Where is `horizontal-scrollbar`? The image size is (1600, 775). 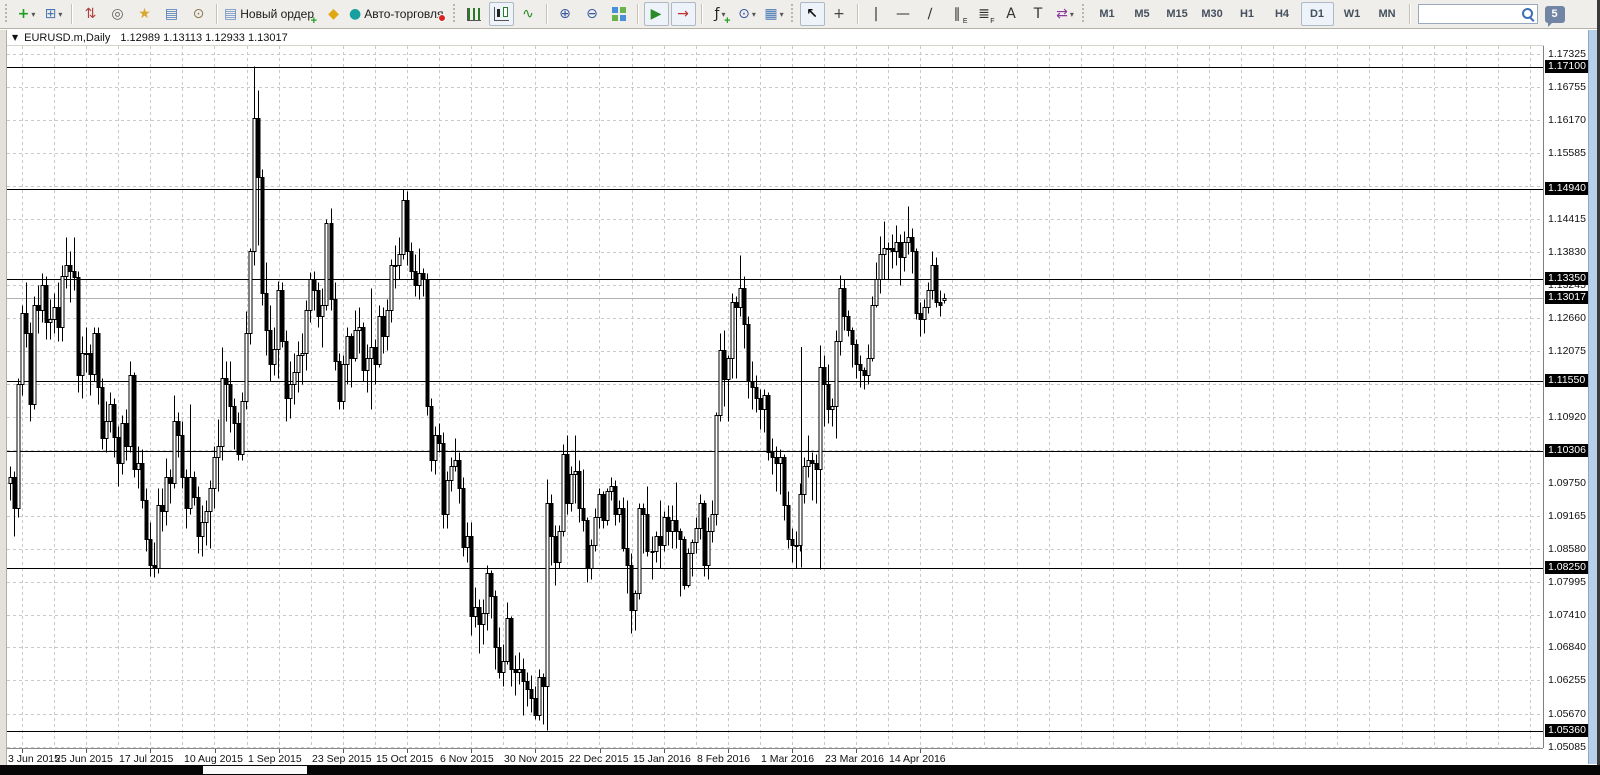
horizontal-scrollbar is located at coordinates (800, 770).